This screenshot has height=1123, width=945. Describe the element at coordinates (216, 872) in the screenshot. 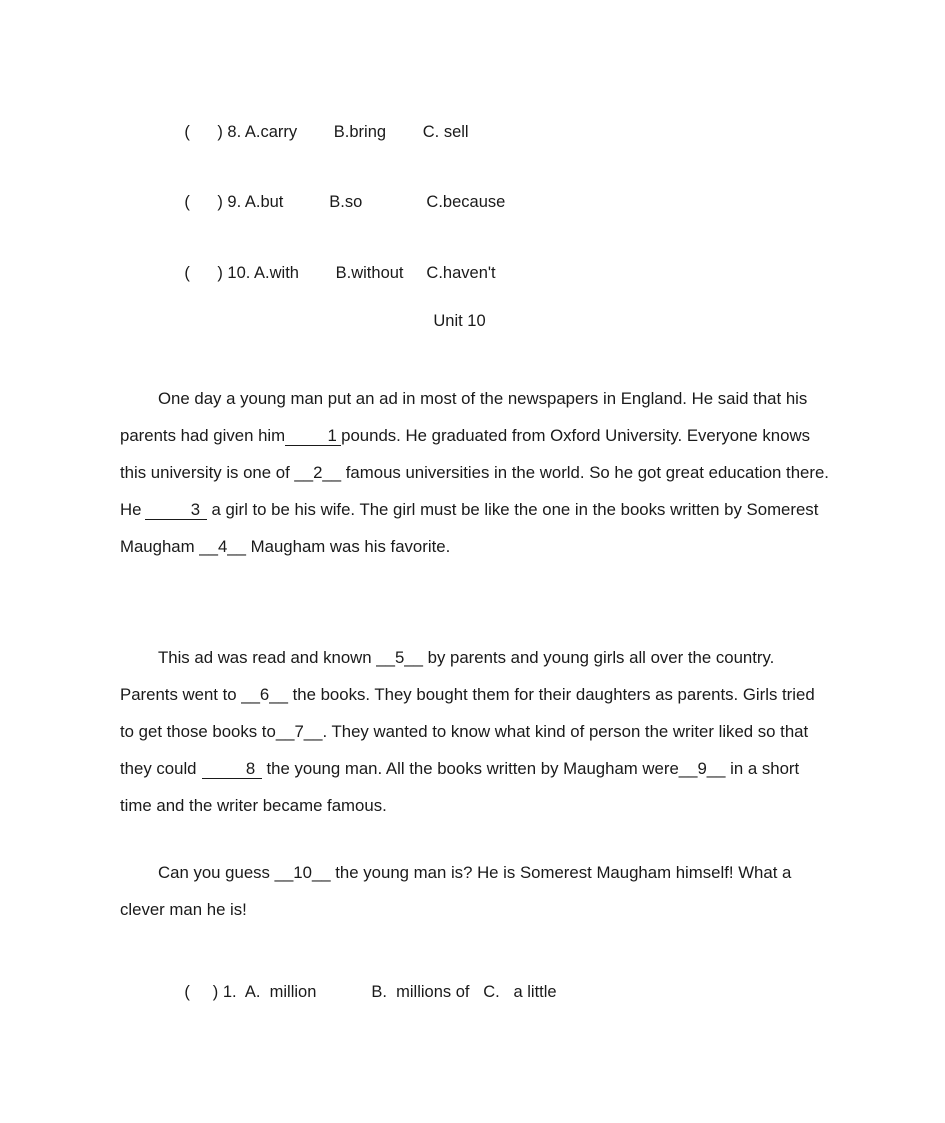

I see `p3-text-a: Can you guess` at that location.